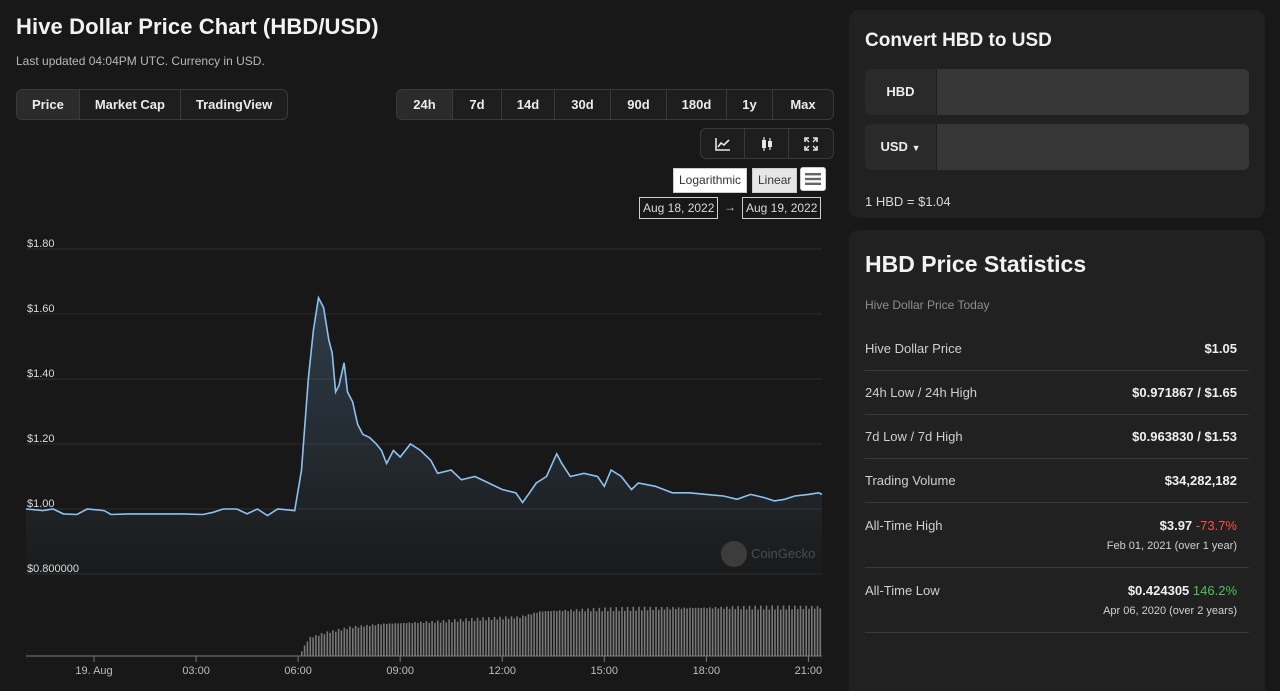 Image resolution: width=1280 pixels, height=691 pixels. I want to click on atl-value-group: $0.424305 146.2%, so click(1182, 590).